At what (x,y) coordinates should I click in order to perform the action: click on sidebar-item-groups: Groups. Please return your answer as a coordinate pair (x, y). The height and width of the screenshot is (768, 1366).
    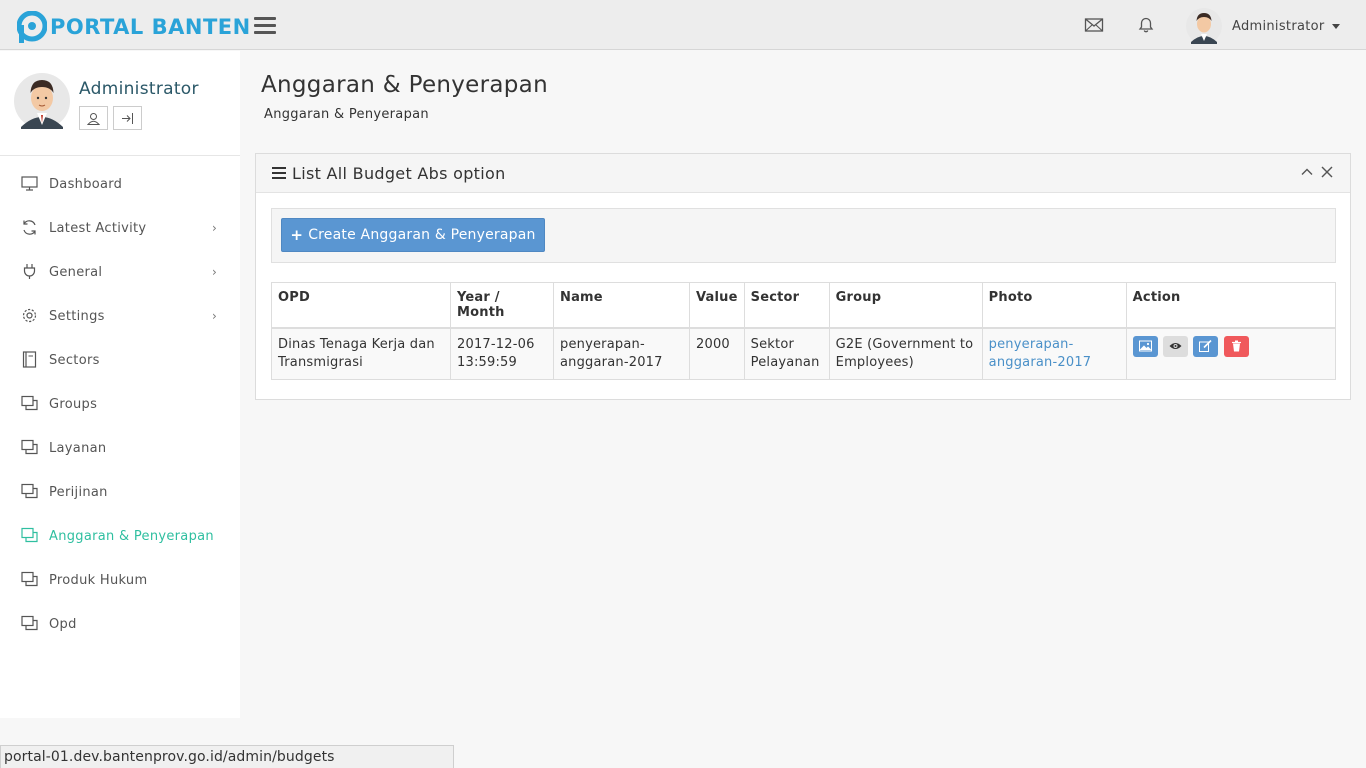
    Looking at the image, I should click on (120, 404).